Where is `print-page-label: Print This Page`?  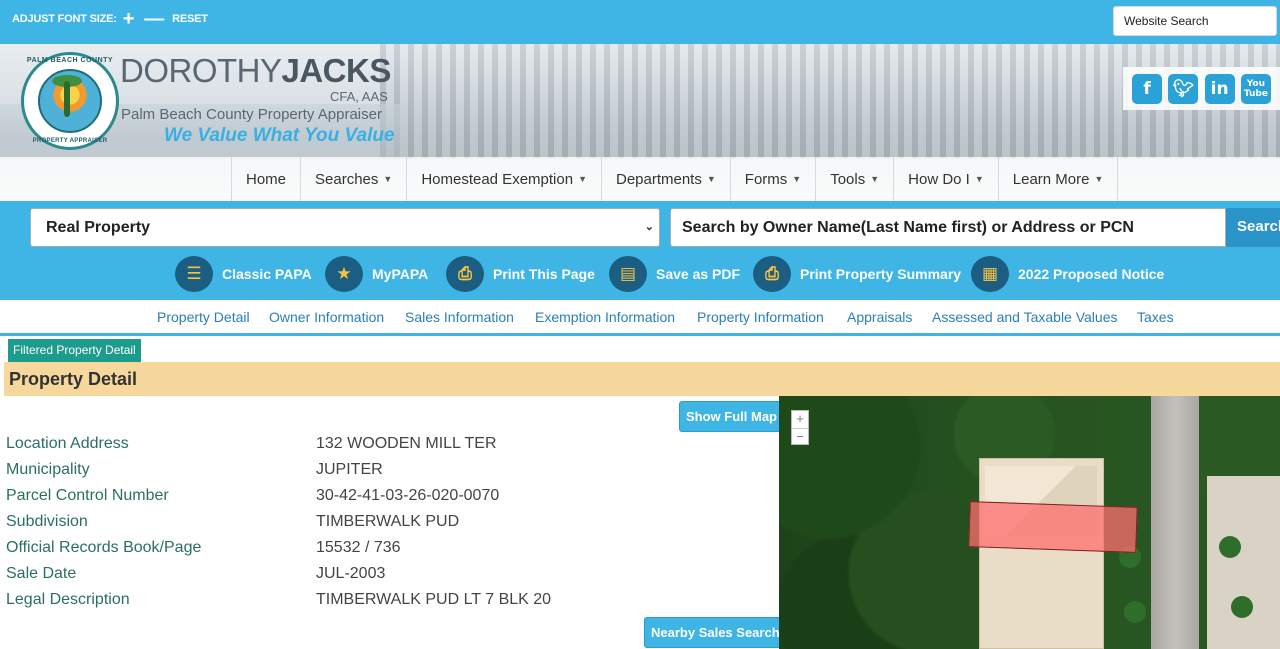 print-page-label: Print This Page is located at coordinates (544, 274).